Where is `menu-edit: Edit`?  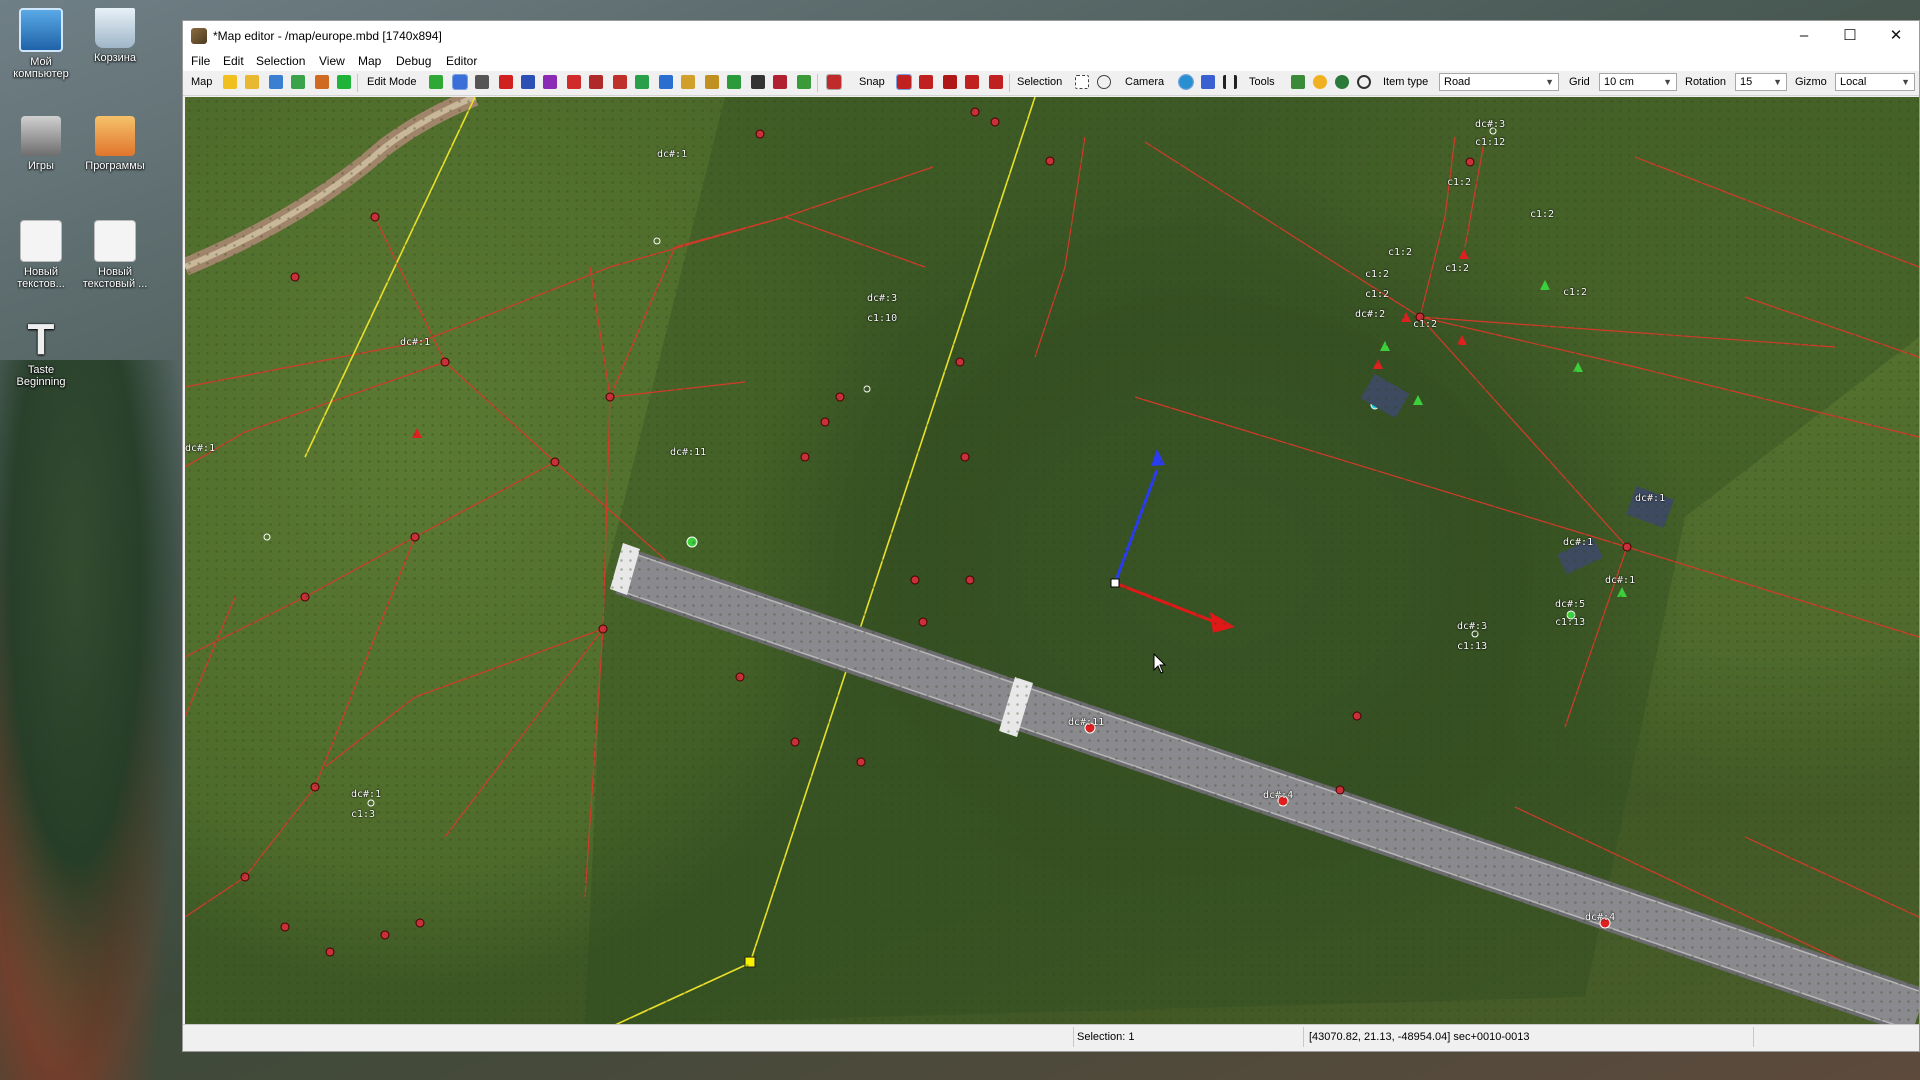
menu-edit: Edit is located at coordinates (233, 61).